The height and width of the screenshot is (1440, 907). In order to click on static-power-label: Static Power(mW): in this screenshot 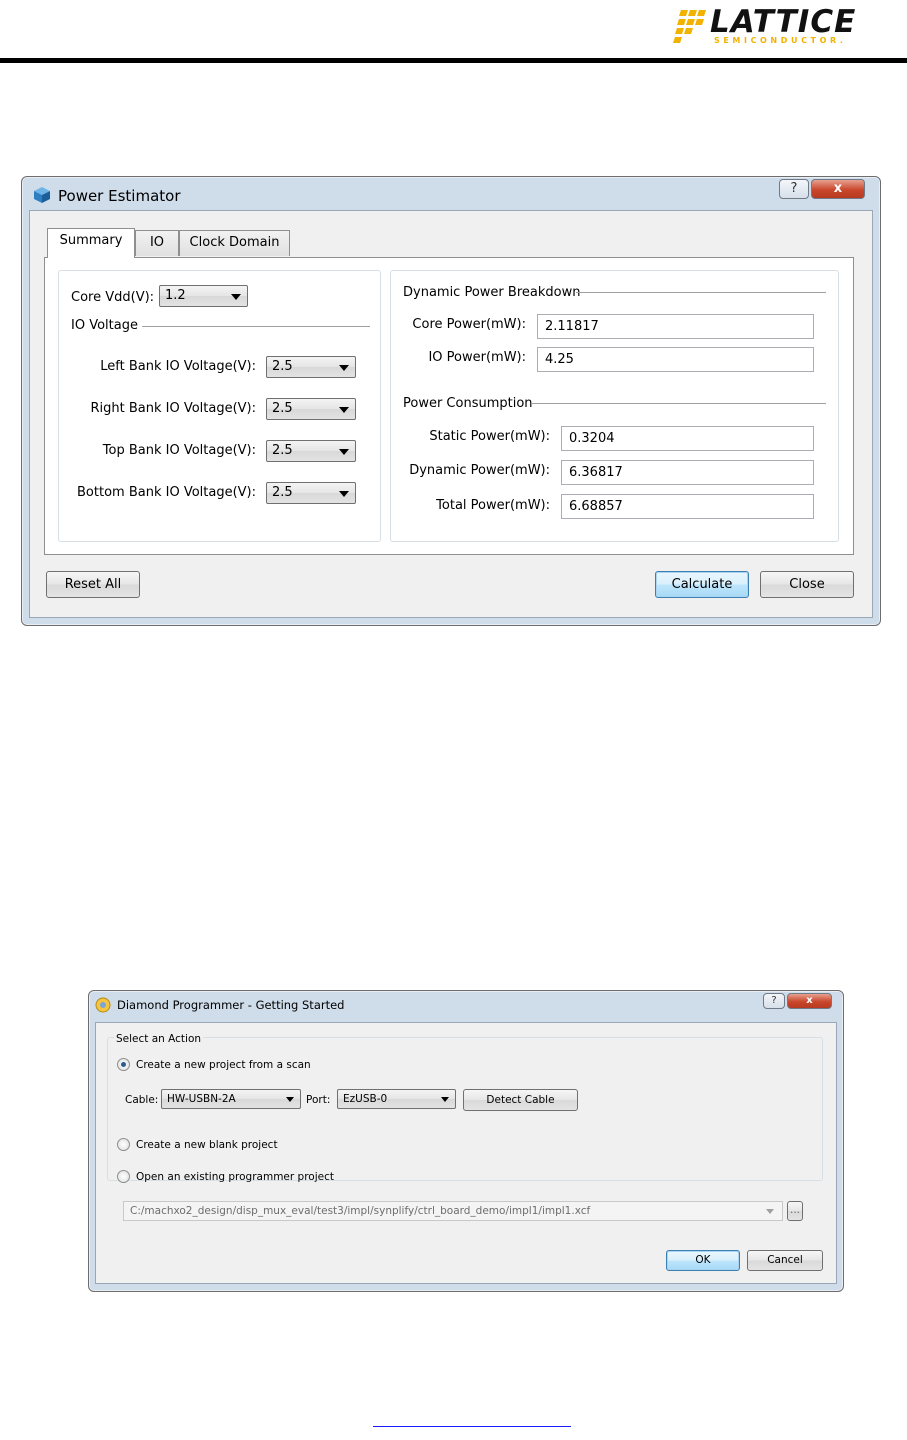, I will do `click(489, 436)`.